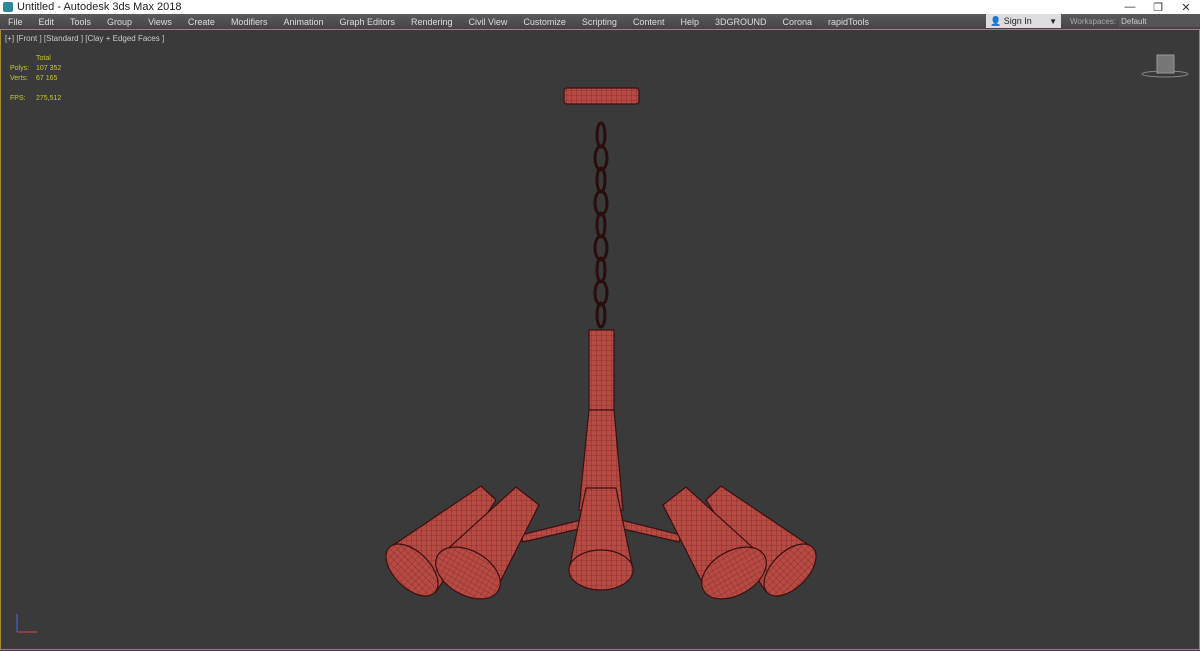  What do you see at coordinates (599, 22) in the screenshot?
I see `menu-scripting: Scripting` at bounding box center [599, 22].